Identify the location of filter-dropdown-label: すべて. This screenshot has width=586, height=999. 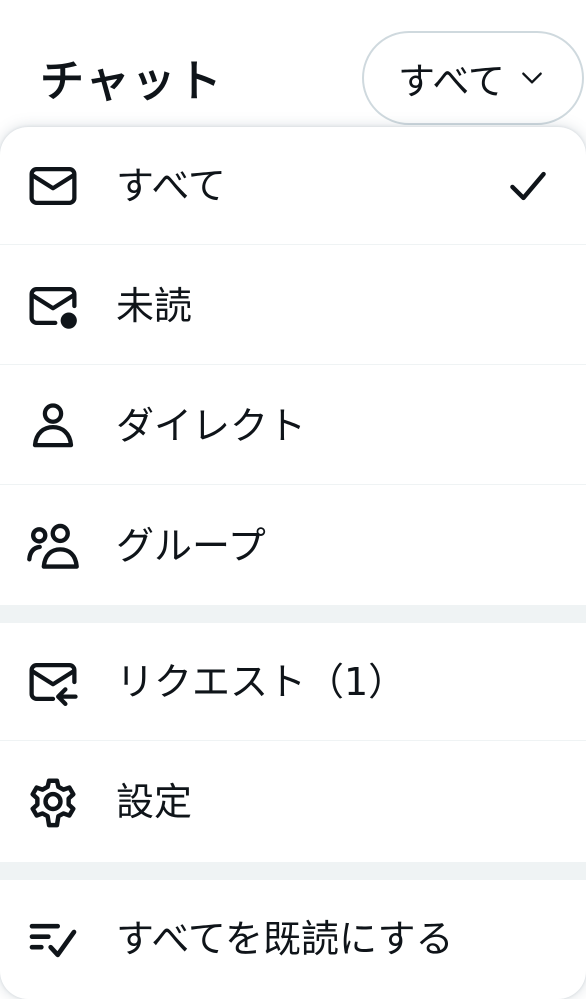
(451, 81).